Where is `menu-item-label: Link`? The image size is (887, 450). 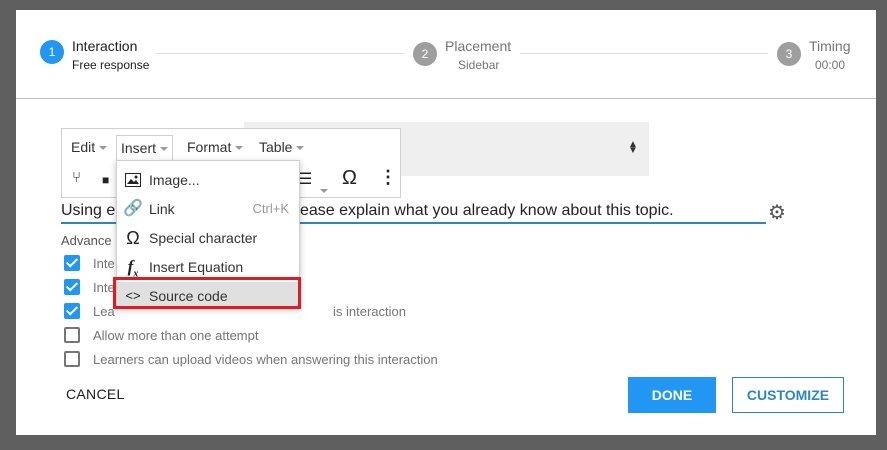 menu-item-label: Link is located at coordinates (162, 209).